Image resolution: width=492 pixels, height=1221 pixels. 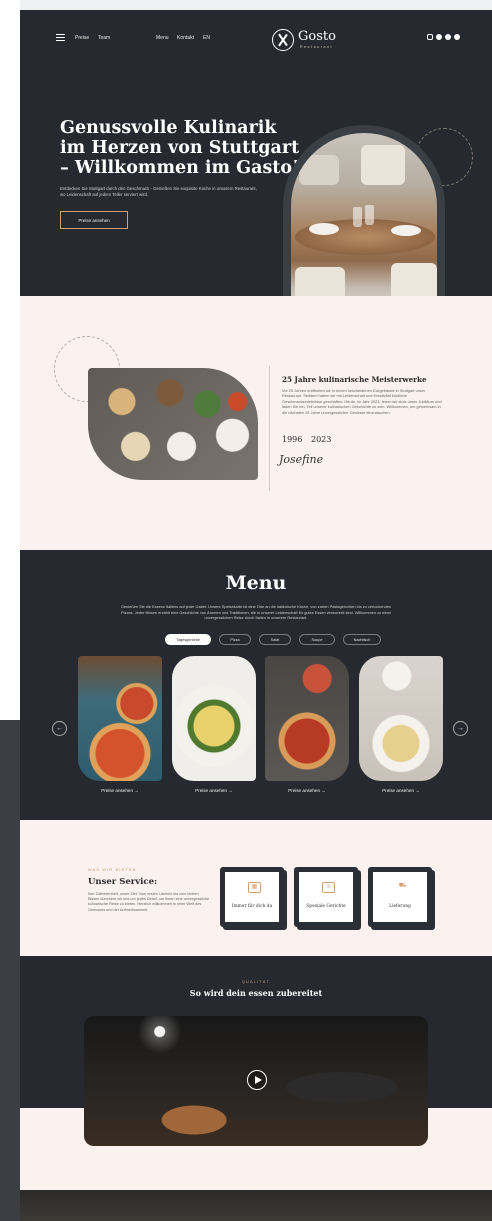 What do you see at coordinates (448, 37) in the screenshot?
I see `twitter-icon` at bounding box center [448, 37].